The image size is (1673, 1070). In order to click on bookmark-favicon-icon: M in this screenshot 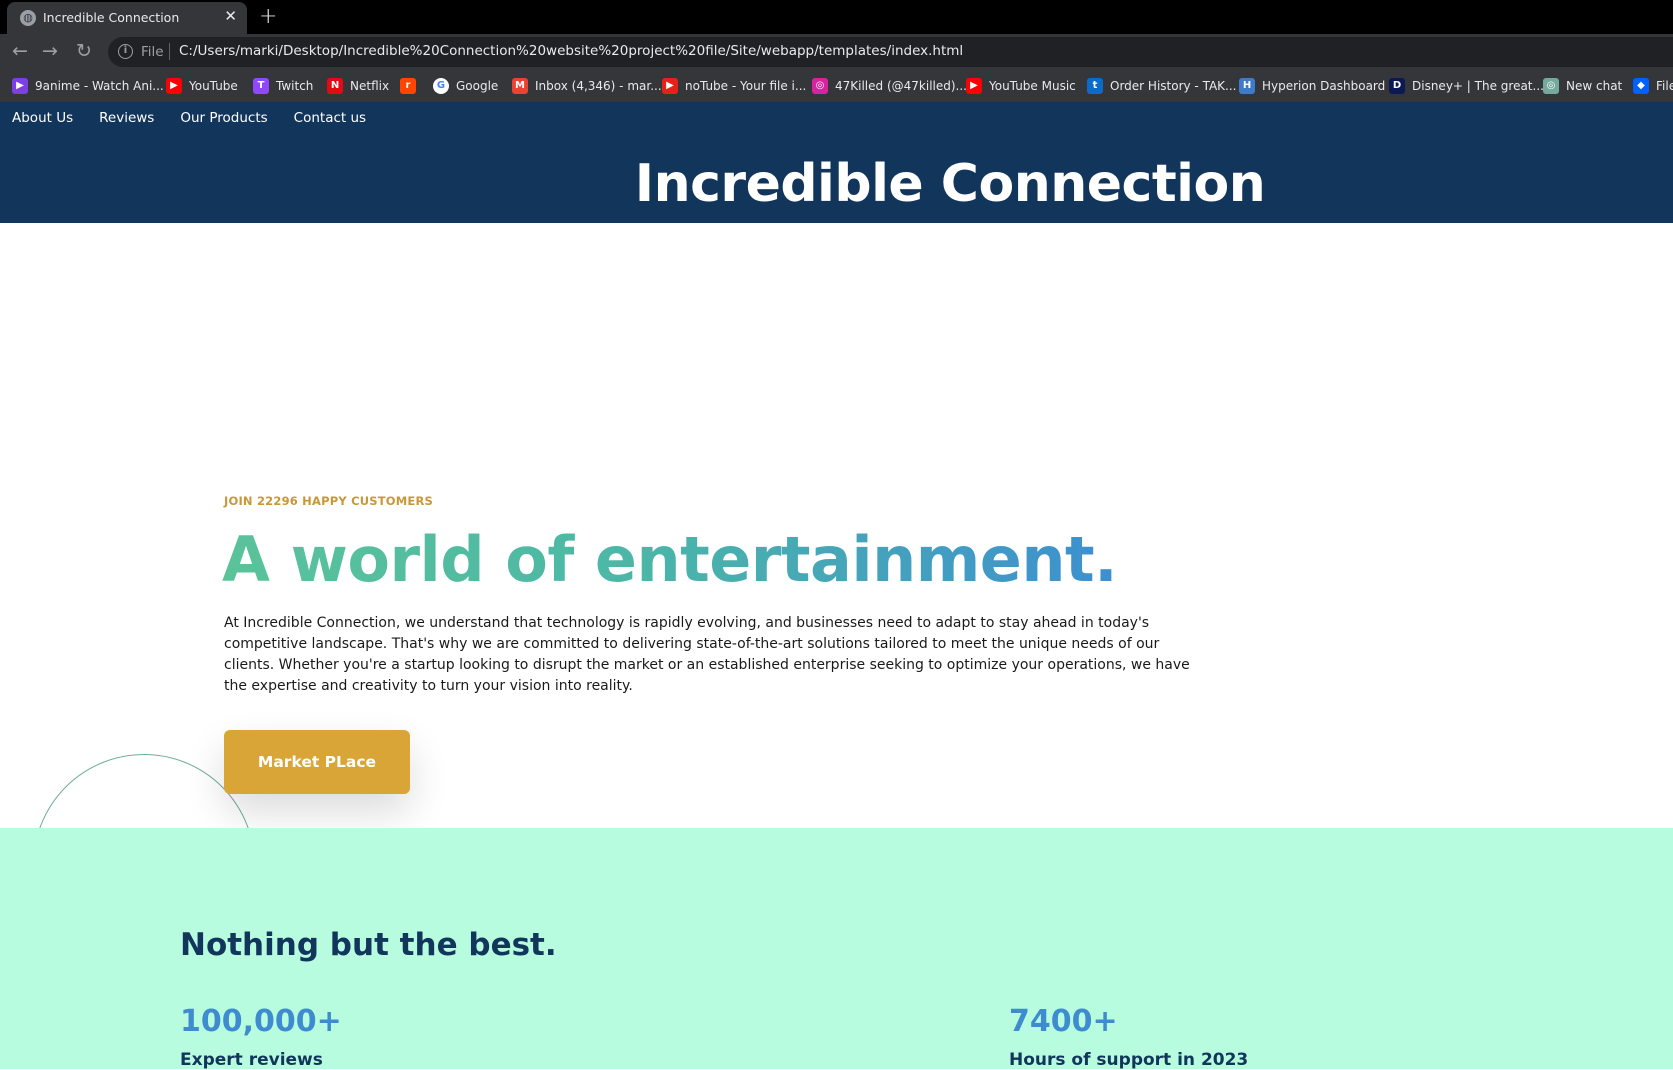, I will do `click(520, 86)`.